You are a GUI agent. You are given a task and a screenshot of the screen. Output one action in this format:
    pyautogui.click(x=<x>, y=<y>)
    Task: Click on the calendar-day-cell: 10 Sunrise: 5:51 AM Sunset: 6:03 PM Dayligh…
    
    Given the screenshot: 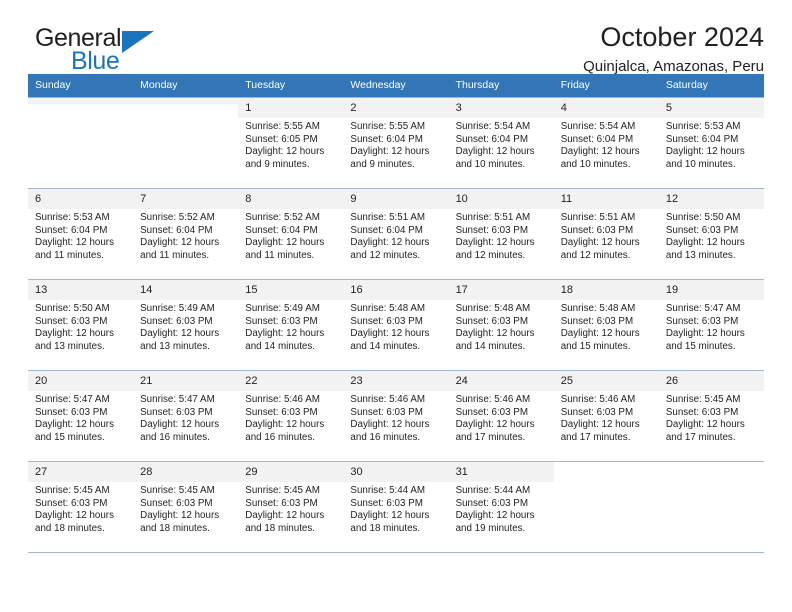 What is the action you would take?
    pyautogui.click(x=501, y=234)
    